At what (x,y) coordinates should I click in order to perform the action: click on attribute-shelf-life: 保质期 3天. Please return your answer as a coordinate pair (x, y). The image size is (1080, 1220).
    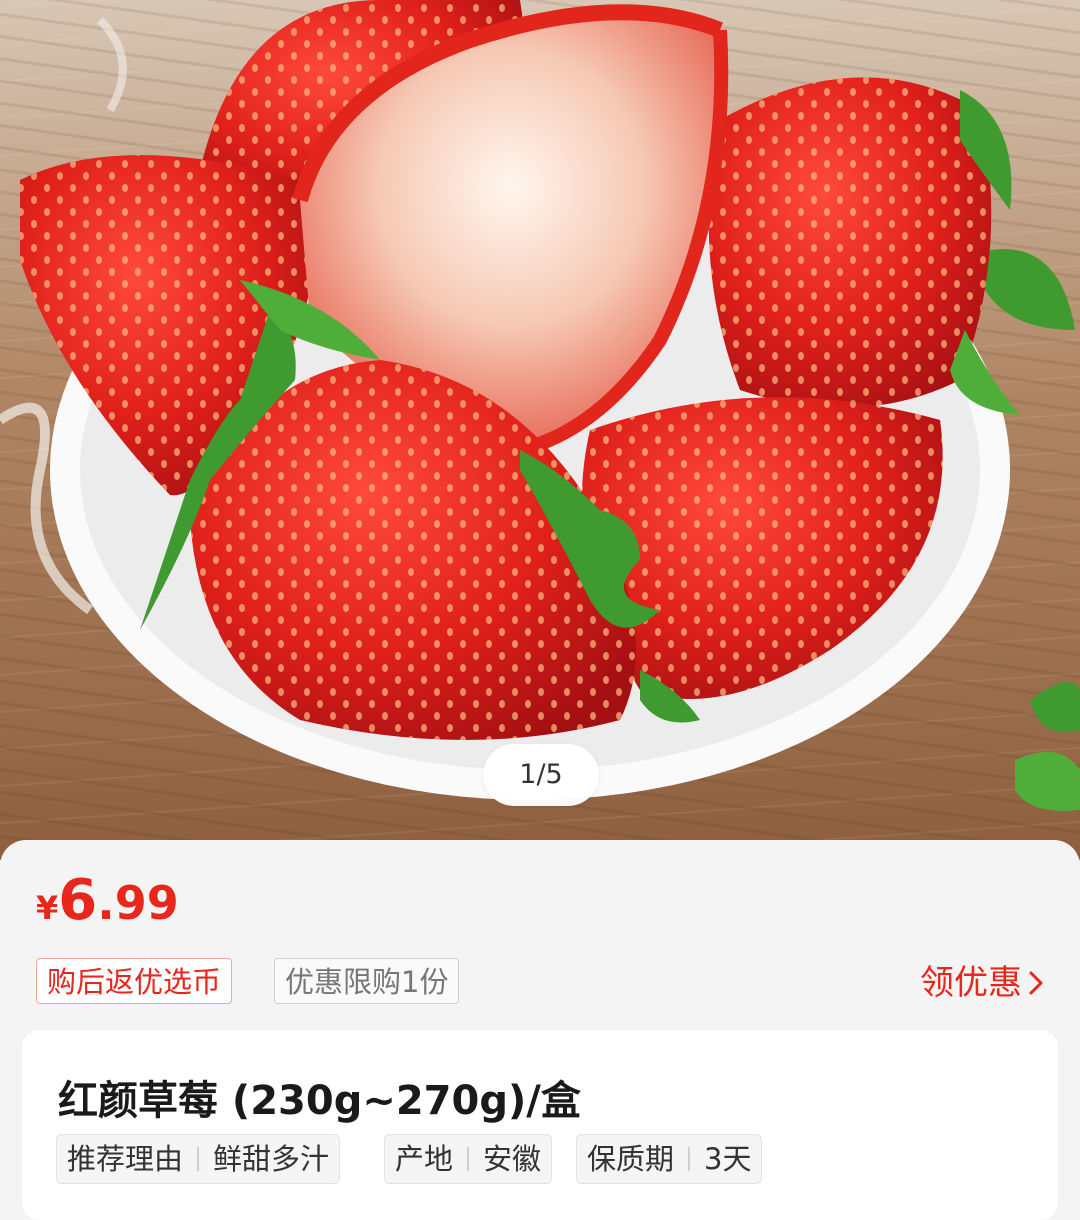
    Looking at the image, I should click on (669, 1159).